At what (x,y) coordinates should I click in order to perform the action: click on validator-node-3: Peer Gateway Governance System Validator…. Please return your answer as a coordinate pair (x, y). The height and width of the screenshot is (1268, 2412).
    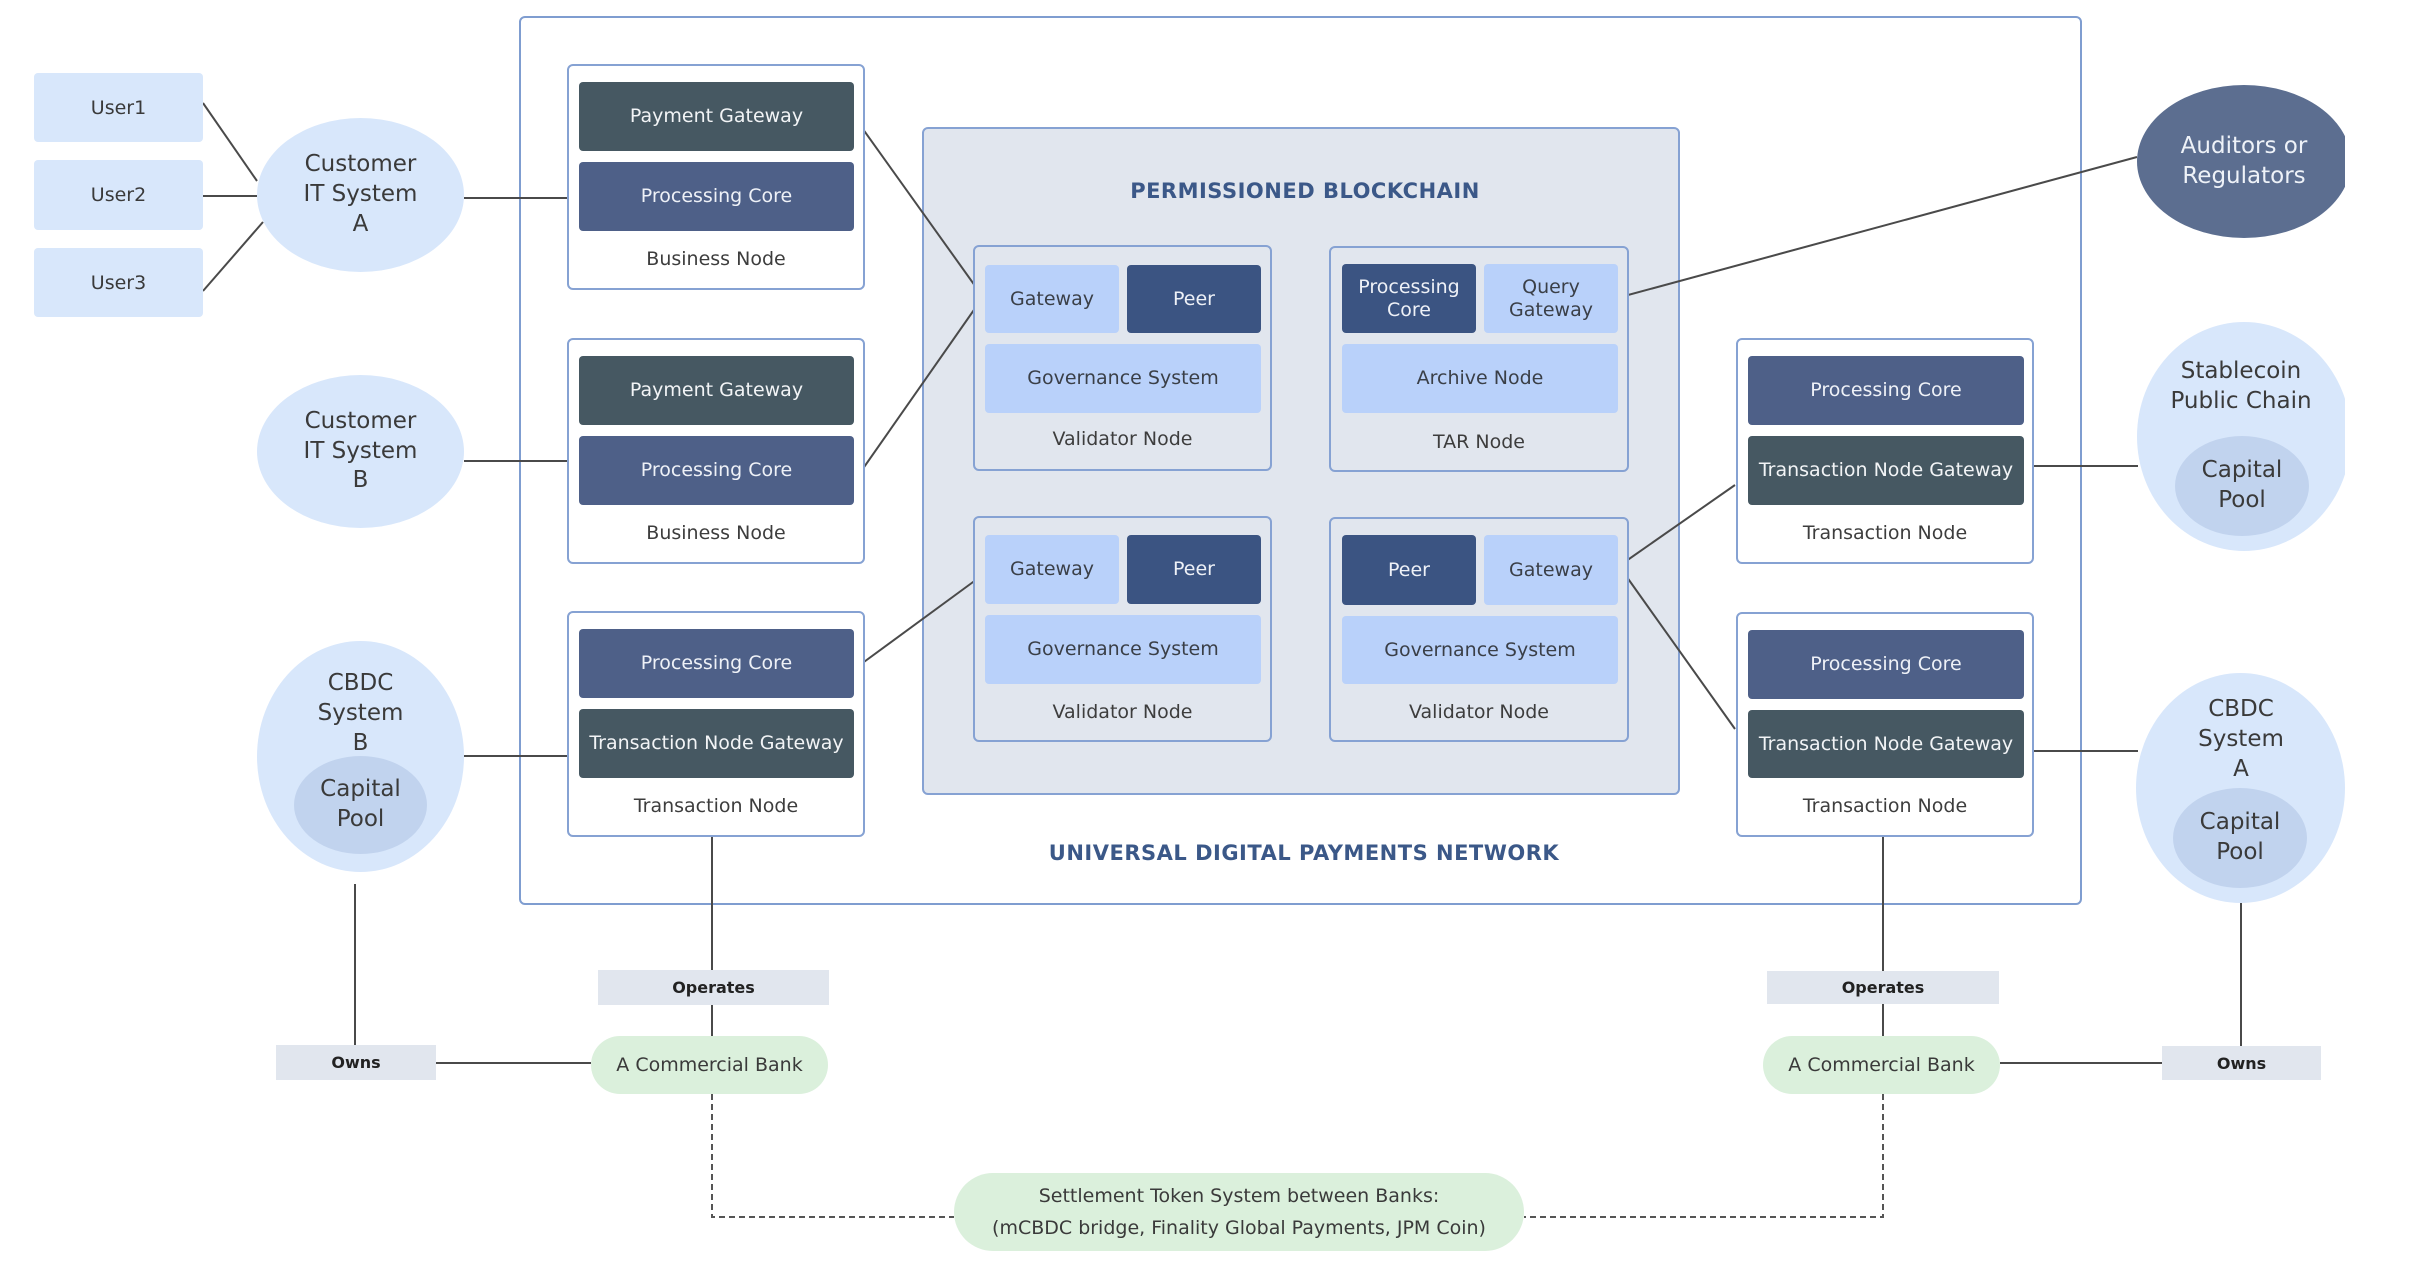
    Looking at the image, I should click on (1479, 629).